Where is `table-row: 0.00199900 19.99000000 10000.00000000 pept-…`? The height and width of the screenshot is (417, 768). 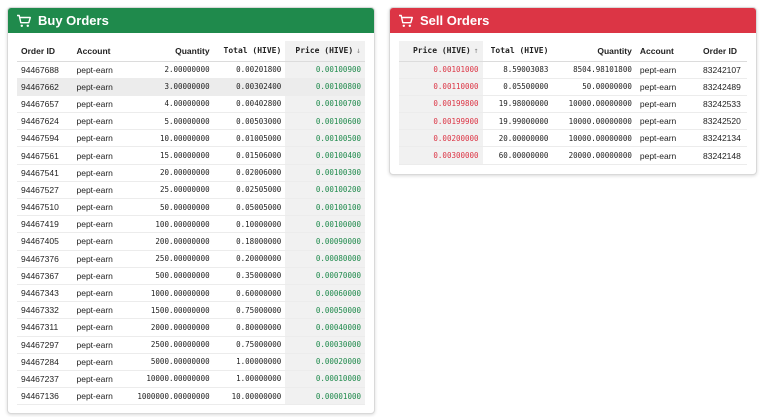
table-row: 0.00199900 19.99000000 10000.00000000 pept-… is located at coordinates (573, 121).